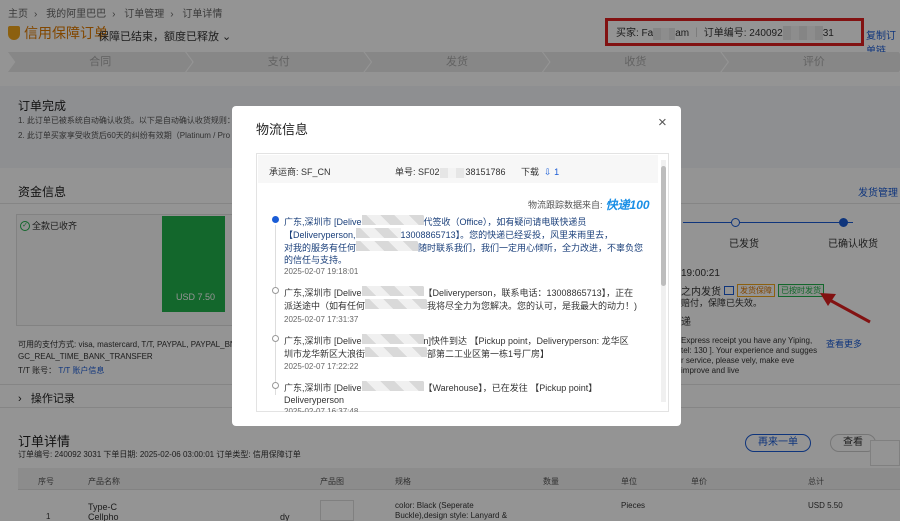  What do you see at coordinates (663, 226) in the screenshot?
I see `scrollbar-thumb` at bounding box center [663, 226].